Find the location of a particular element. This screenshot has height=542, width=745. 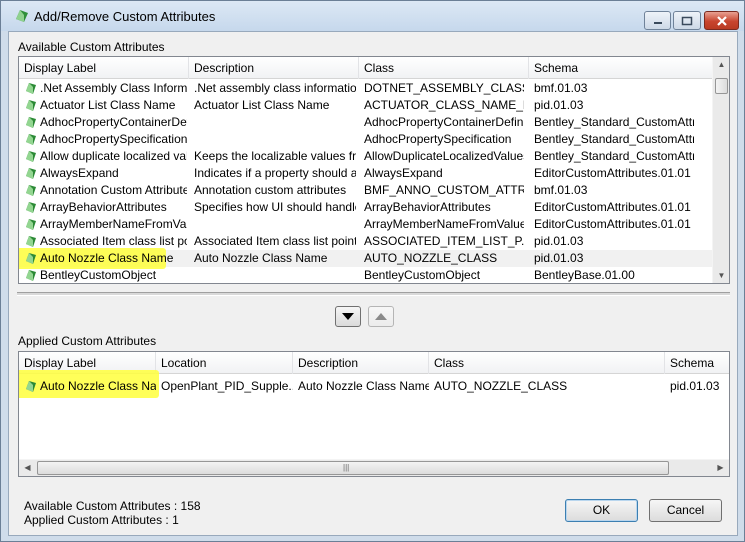

scroll-right-arrow-icon: ▶ is located at coordinates (720, 467).